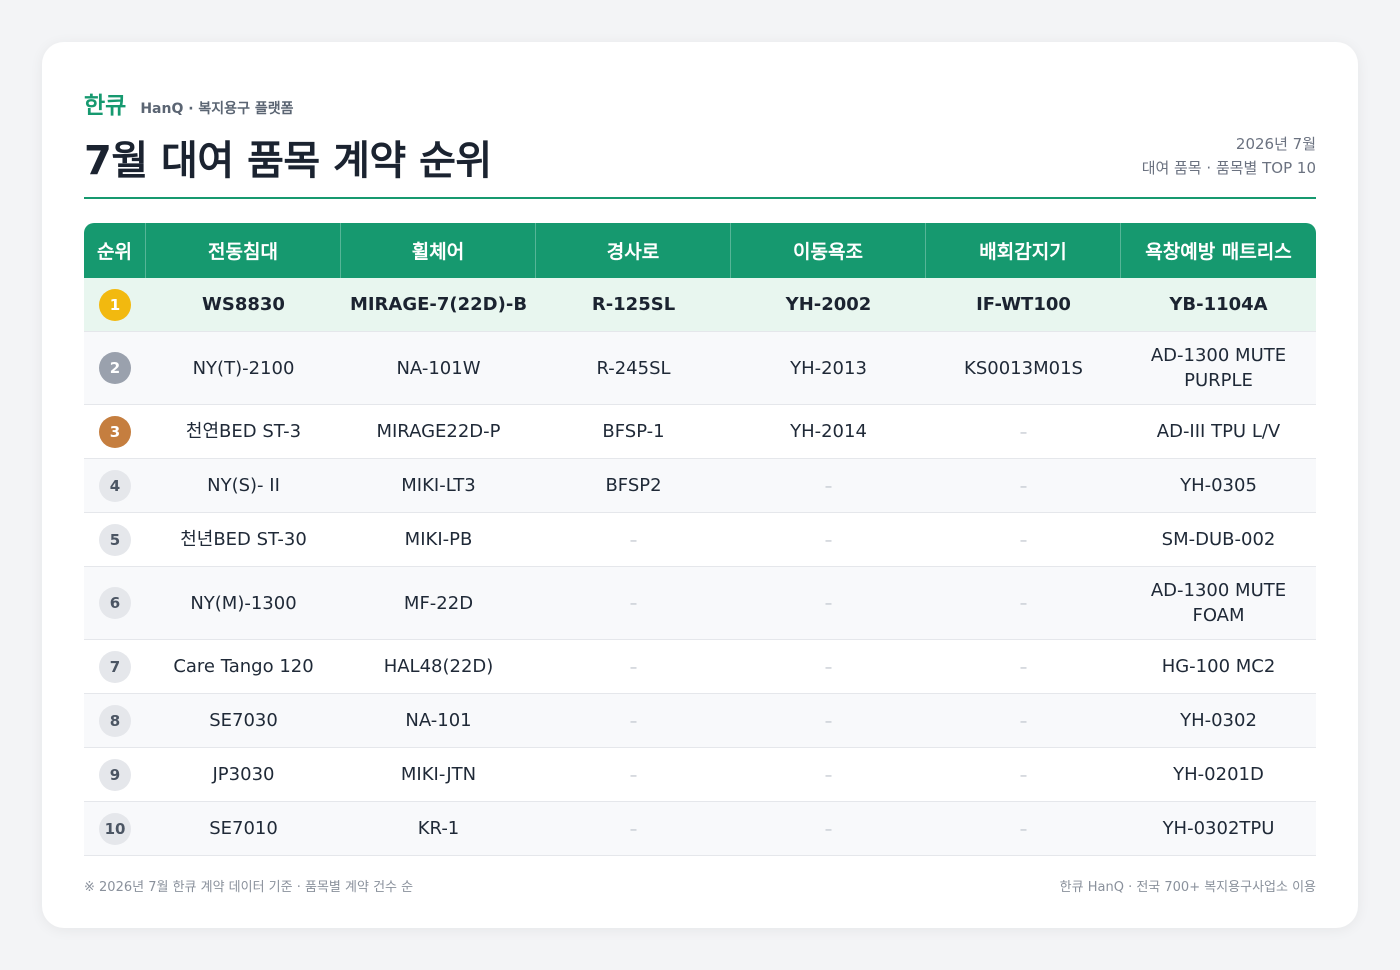 This screenshot has width=1400, height=970. I want to click on model-name: JP3030, so click(243, 774).